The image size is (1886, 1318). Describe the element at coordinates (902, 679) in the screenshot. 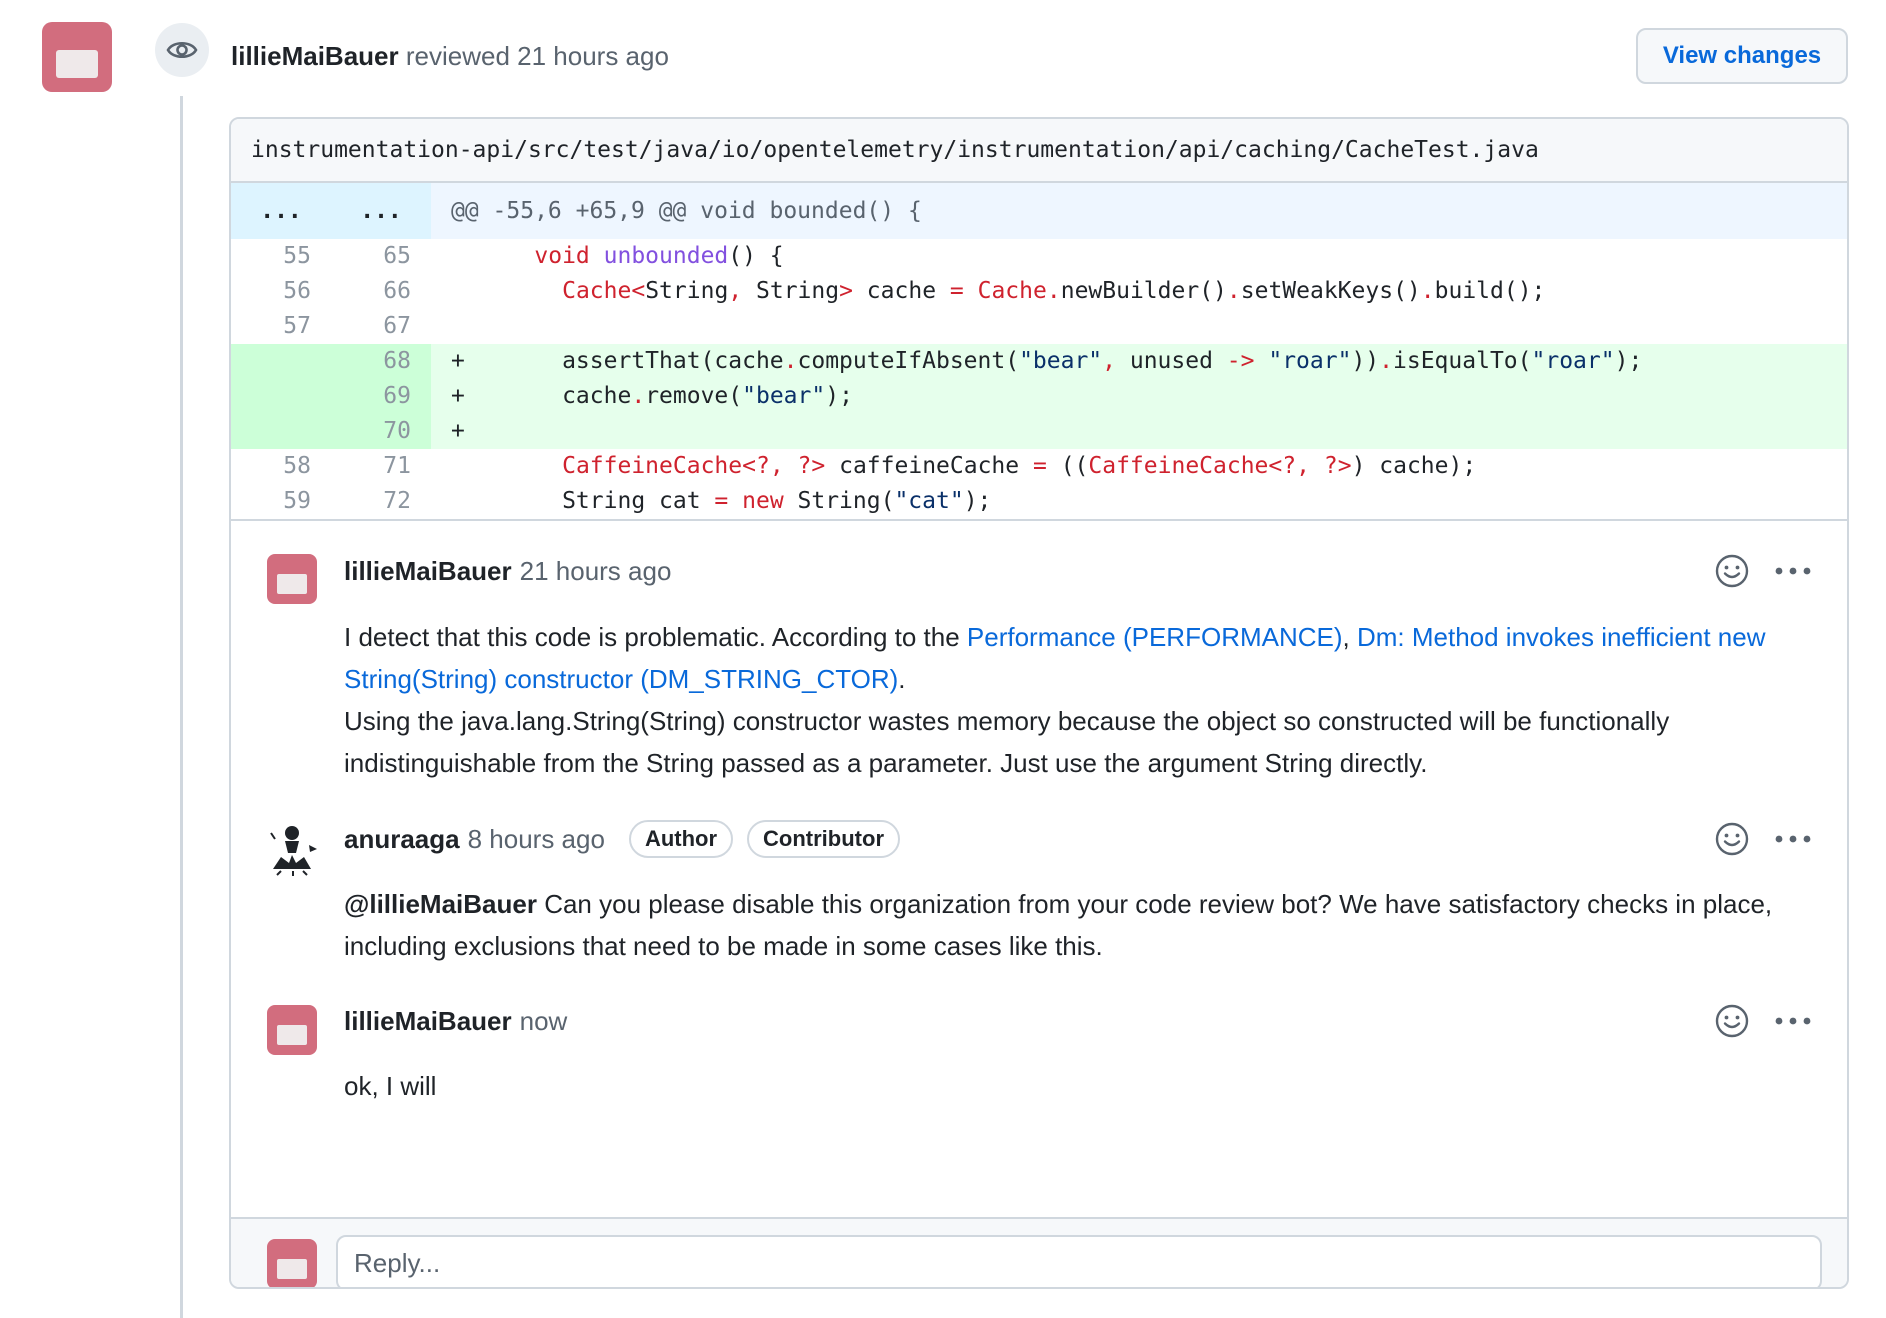

I see `comment-text: .` at that location.